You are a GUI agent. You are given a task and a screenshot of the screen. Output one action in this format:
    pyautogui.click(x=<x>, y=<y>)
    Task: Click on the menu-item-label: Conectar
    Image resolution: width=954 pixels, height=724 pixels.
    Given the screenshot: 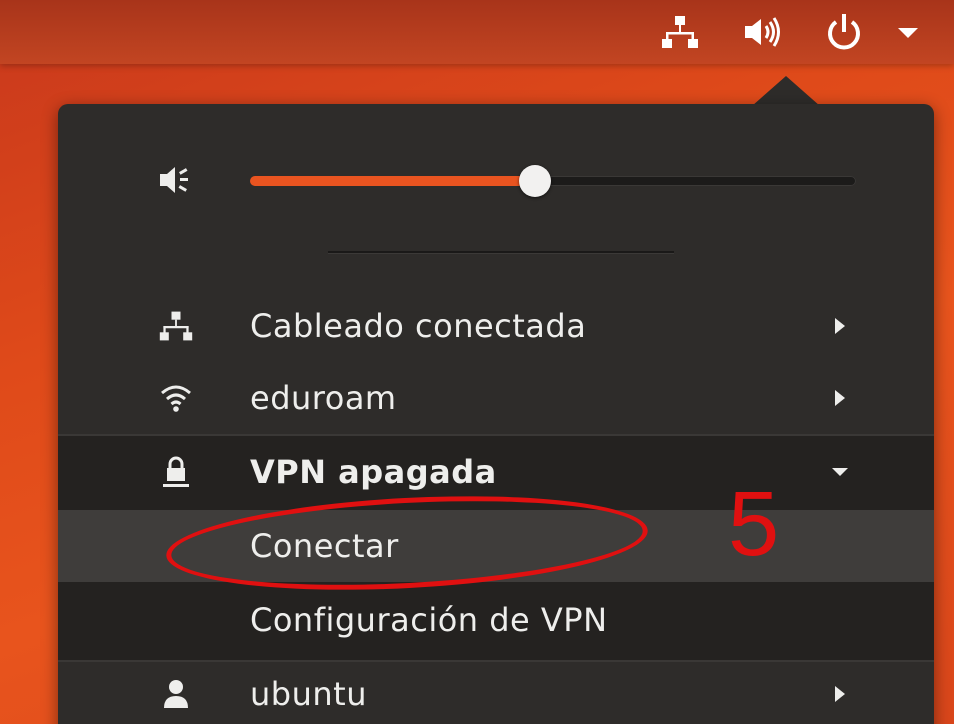 What is the action you would take?
    pyautogui.click(x=324, y=546)
    